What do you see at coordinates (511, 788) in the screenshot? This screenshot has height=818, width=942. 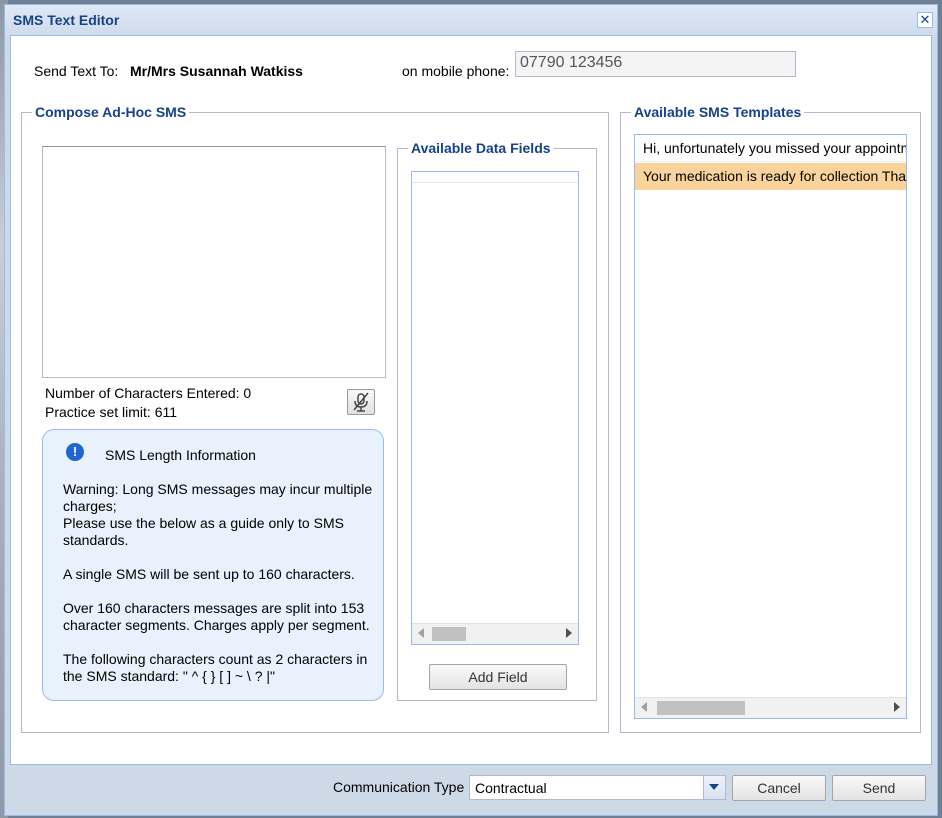 I see `communication-type-value: Contractual` at bounding box center [511, 788].